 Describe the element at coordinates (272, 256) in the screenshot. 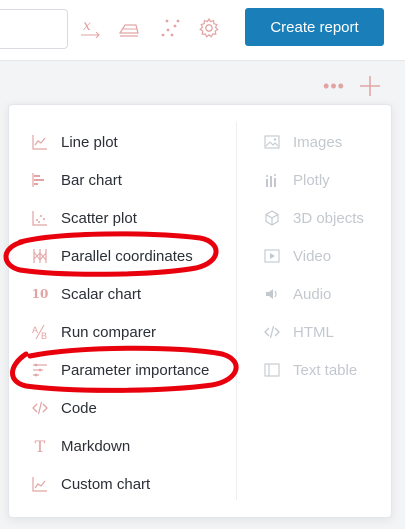

I see `video-icon` at that location.